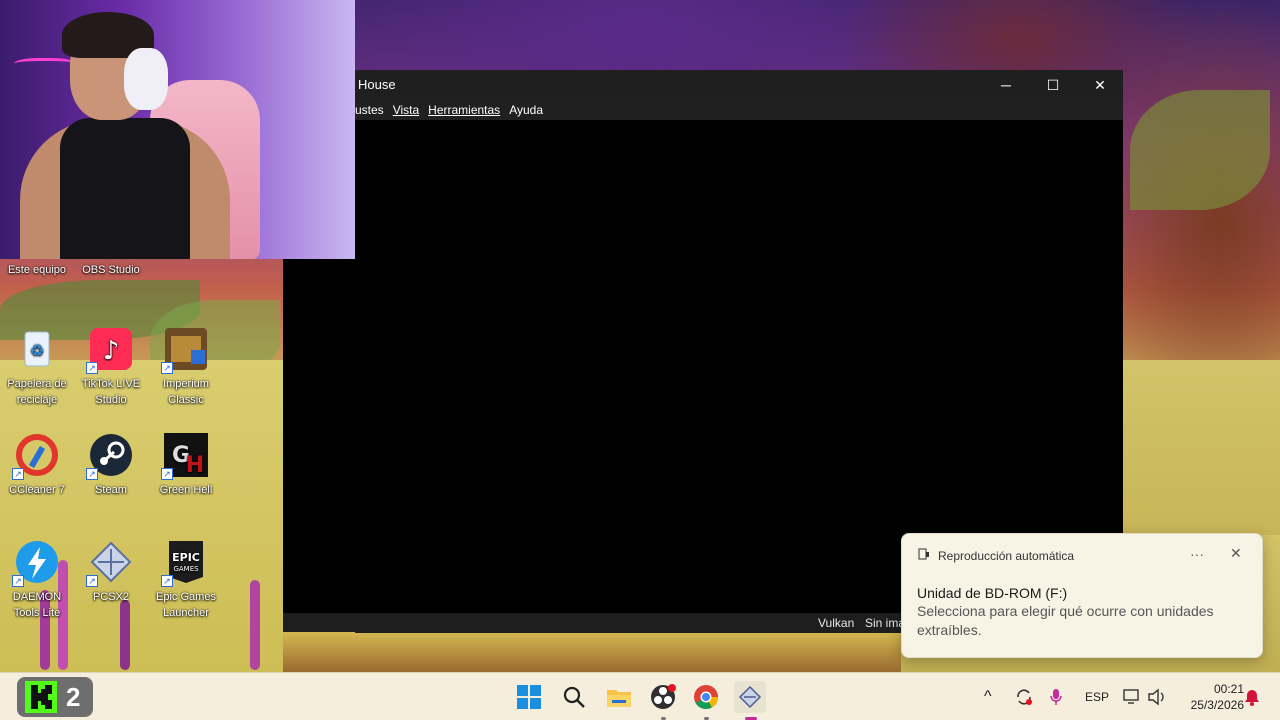  I want to click on microphone-icon, so click(1056, 697).